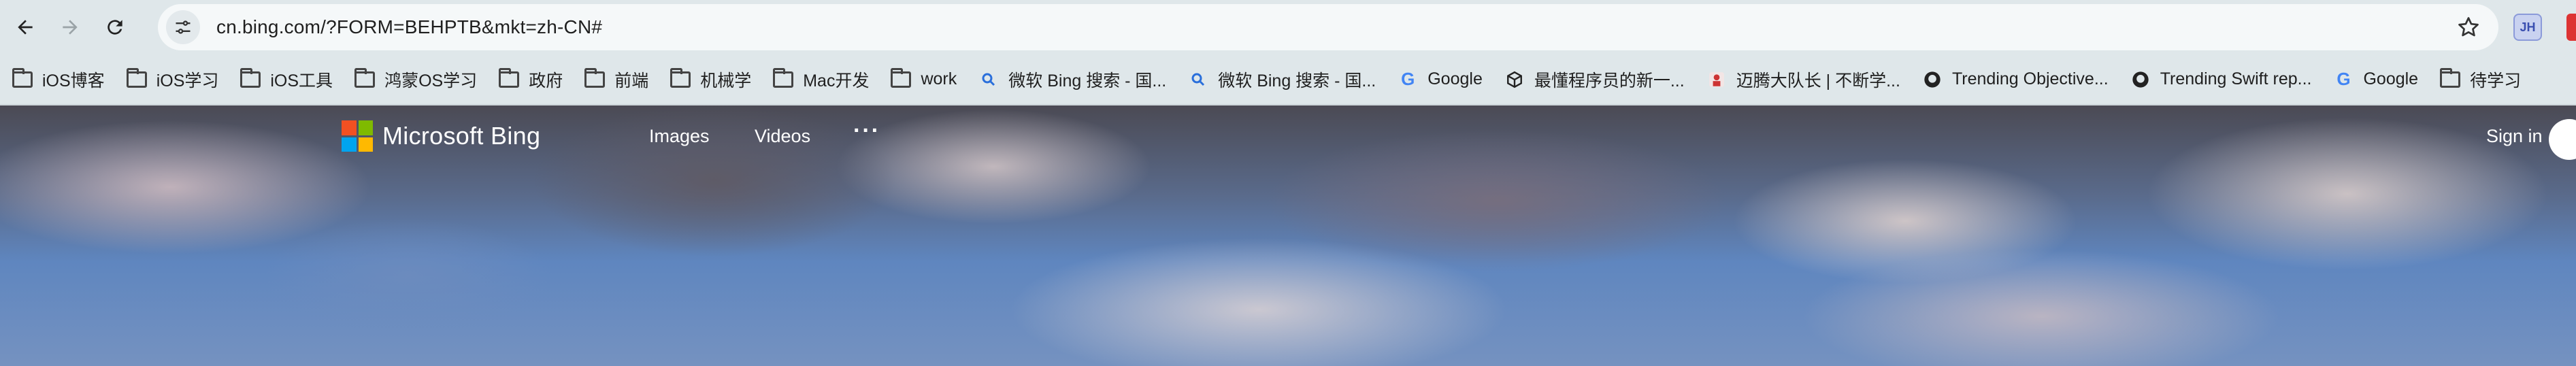  I want to click on bookmark-label: 机械学, so click(726, 80).